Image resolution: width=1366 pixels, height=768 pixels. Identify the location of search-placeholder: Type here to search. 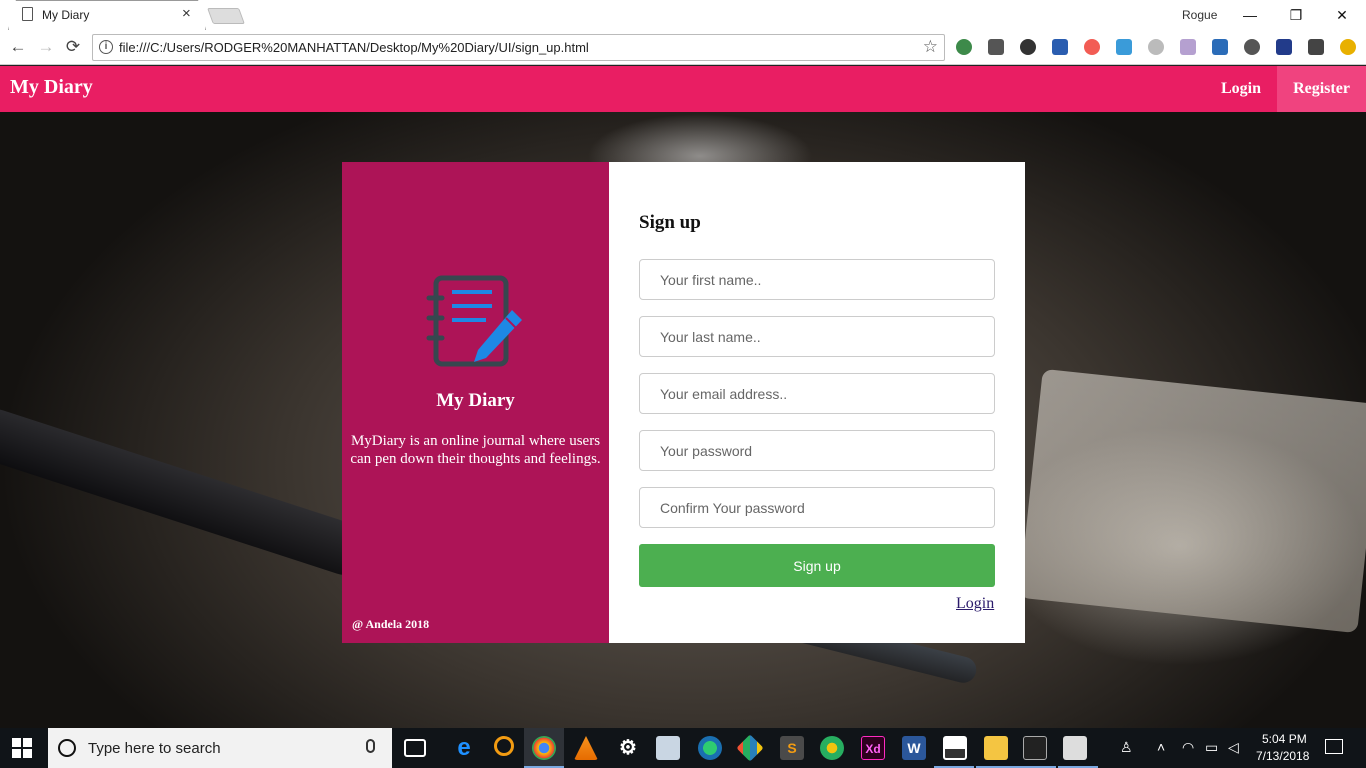
(154, 748).